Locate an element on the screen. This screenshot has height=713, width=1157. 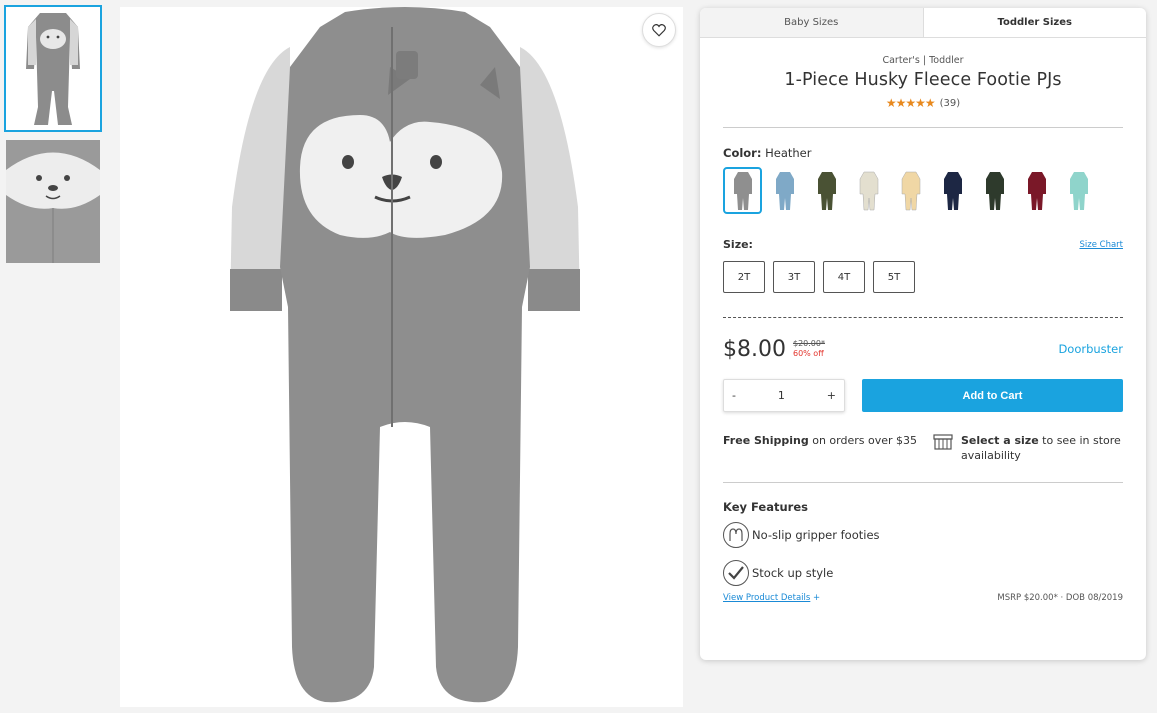
quantity-value: 1 is located at coordinates (781, 395).